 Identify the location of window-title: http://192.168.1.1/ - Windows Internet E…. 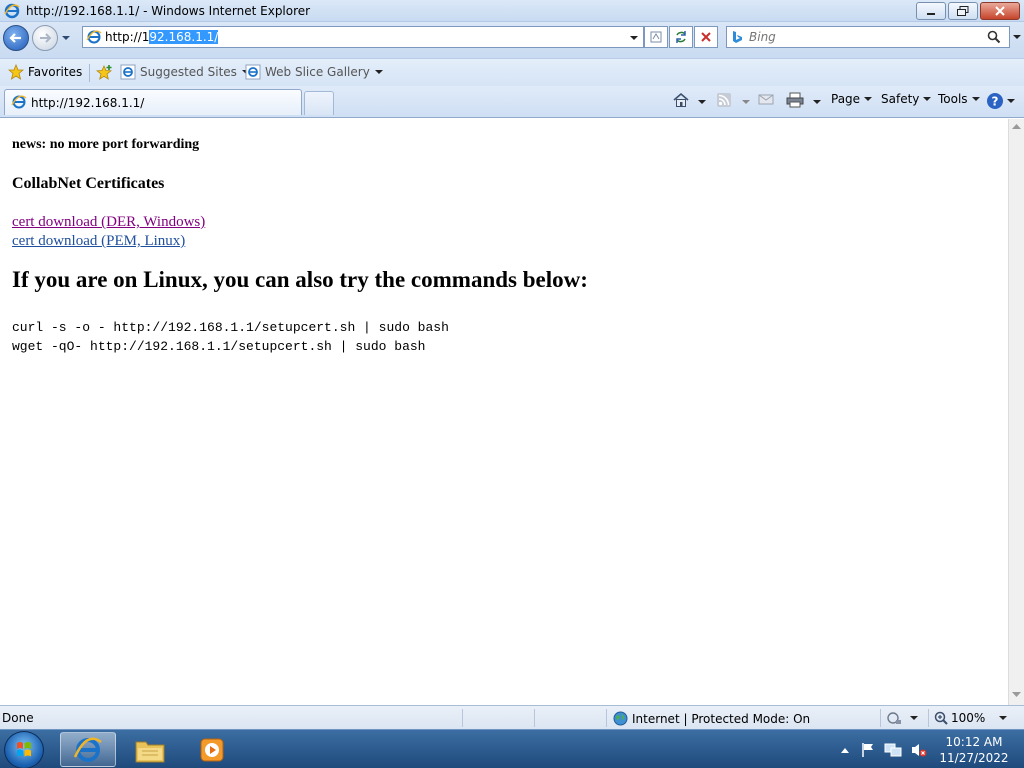
(168, 11).